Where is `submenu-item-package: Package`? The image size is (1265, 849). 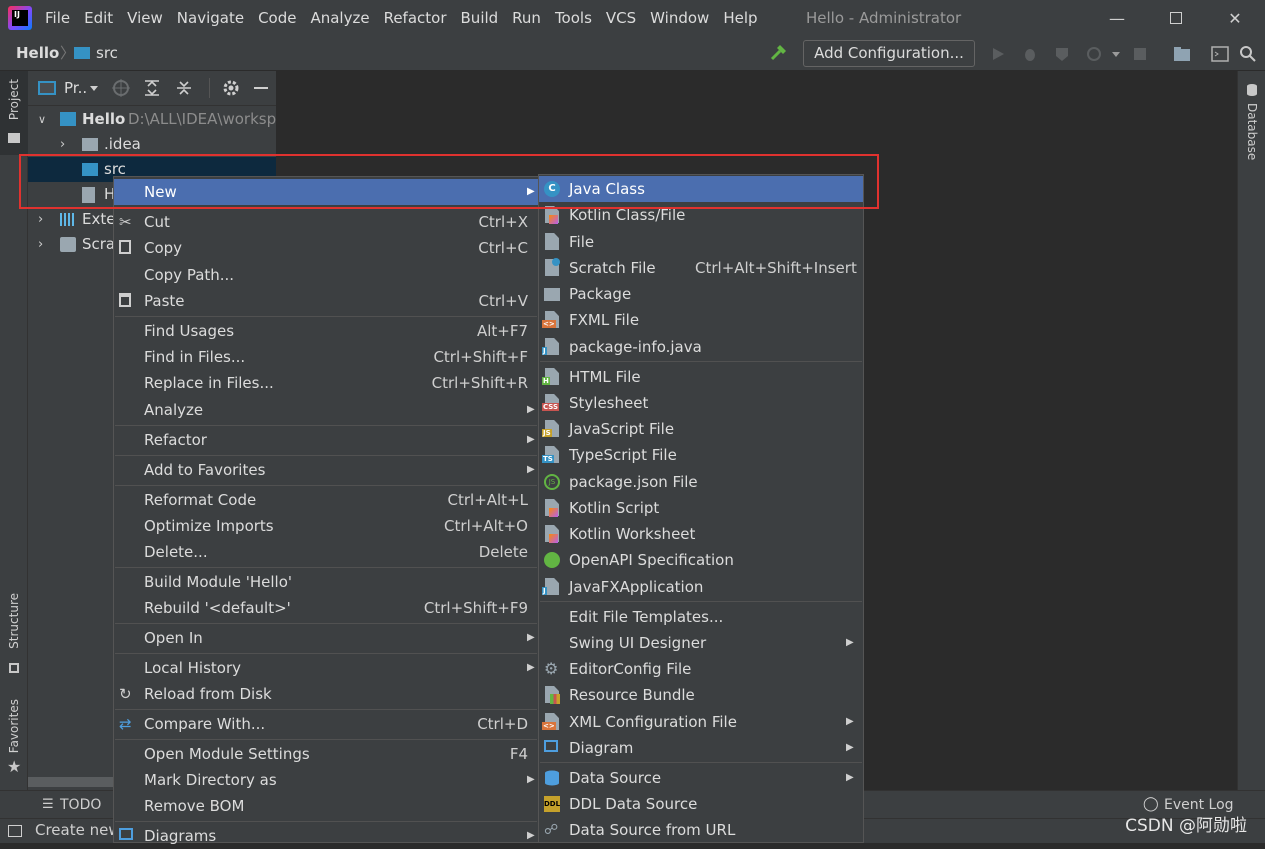 submenu-item-package: Package is located at coordinates (701, 294).